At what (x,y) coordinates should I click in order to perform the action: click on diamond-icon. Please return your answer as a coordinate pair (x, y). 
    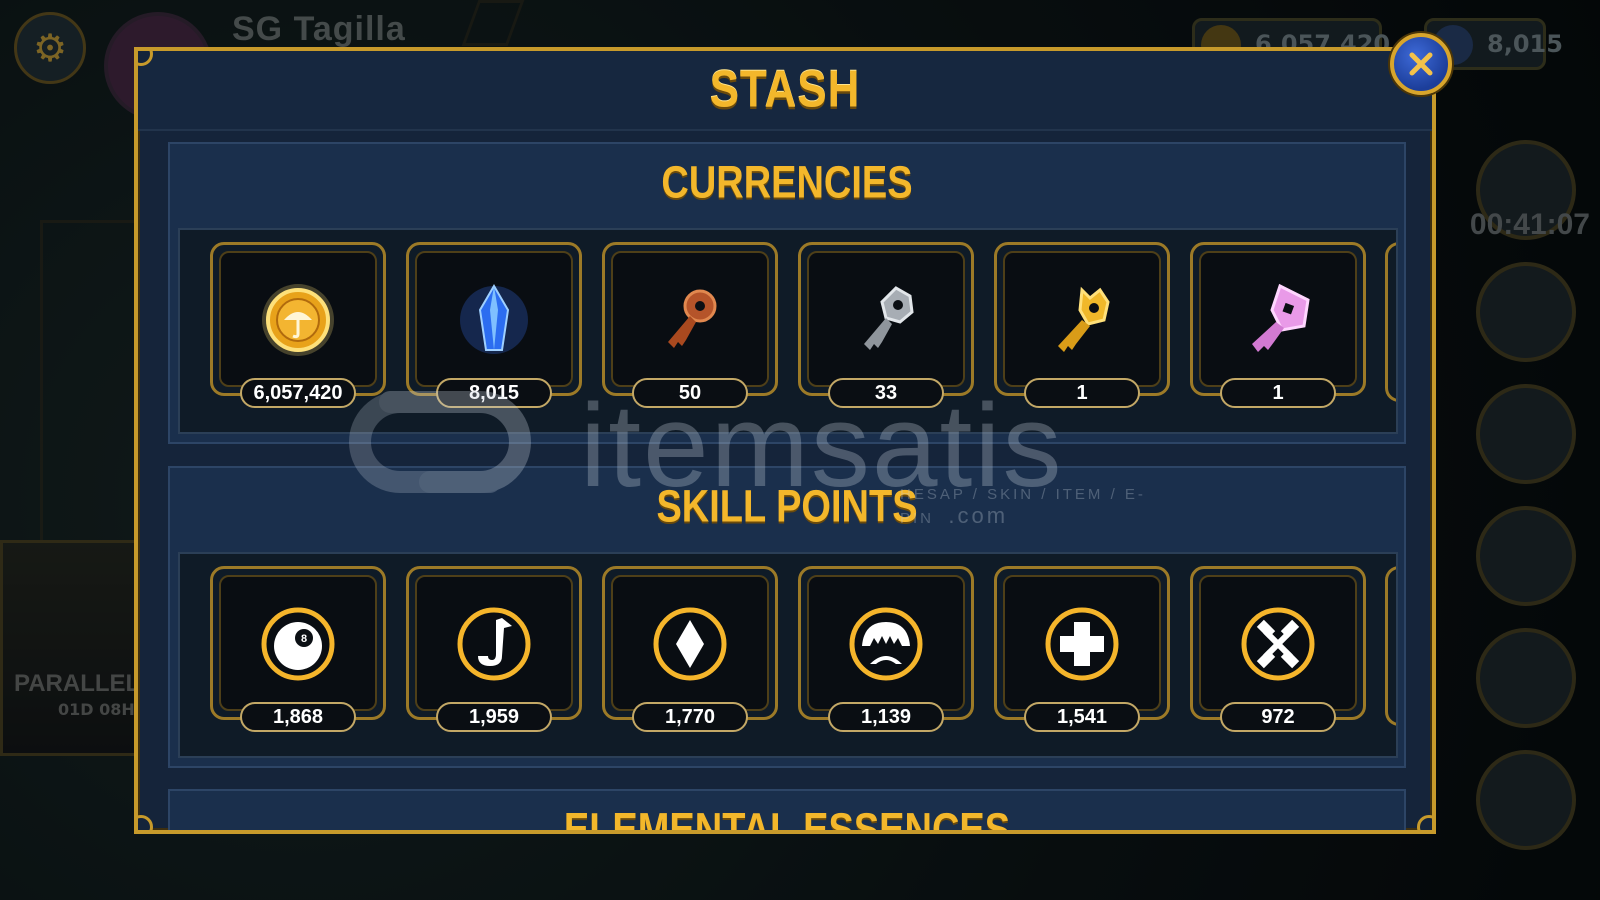
    Looking at the image, I should click on (690, 644).